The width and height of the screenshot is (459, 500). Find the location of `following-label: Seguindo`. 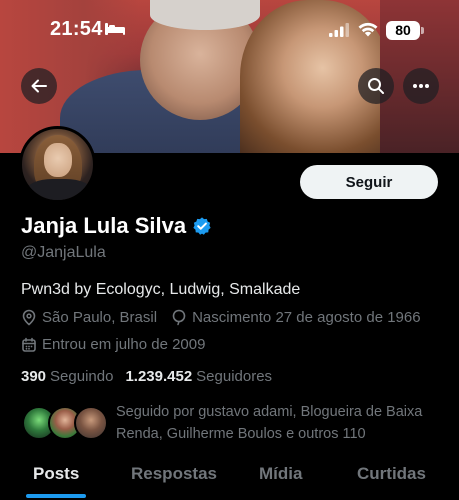

following-label: Seguindo is located at coordinates (82, 376).